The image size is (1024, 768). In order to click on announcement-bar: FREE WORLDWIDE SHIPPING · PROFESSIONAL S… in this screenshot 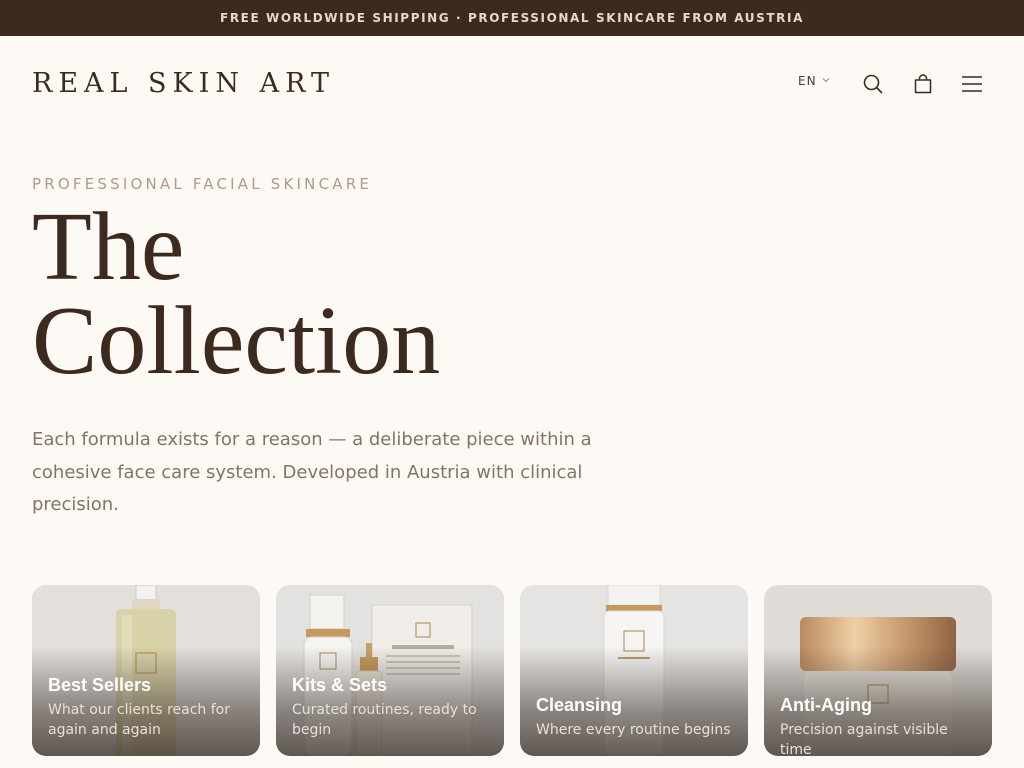, I will do `click(512, 18)`.